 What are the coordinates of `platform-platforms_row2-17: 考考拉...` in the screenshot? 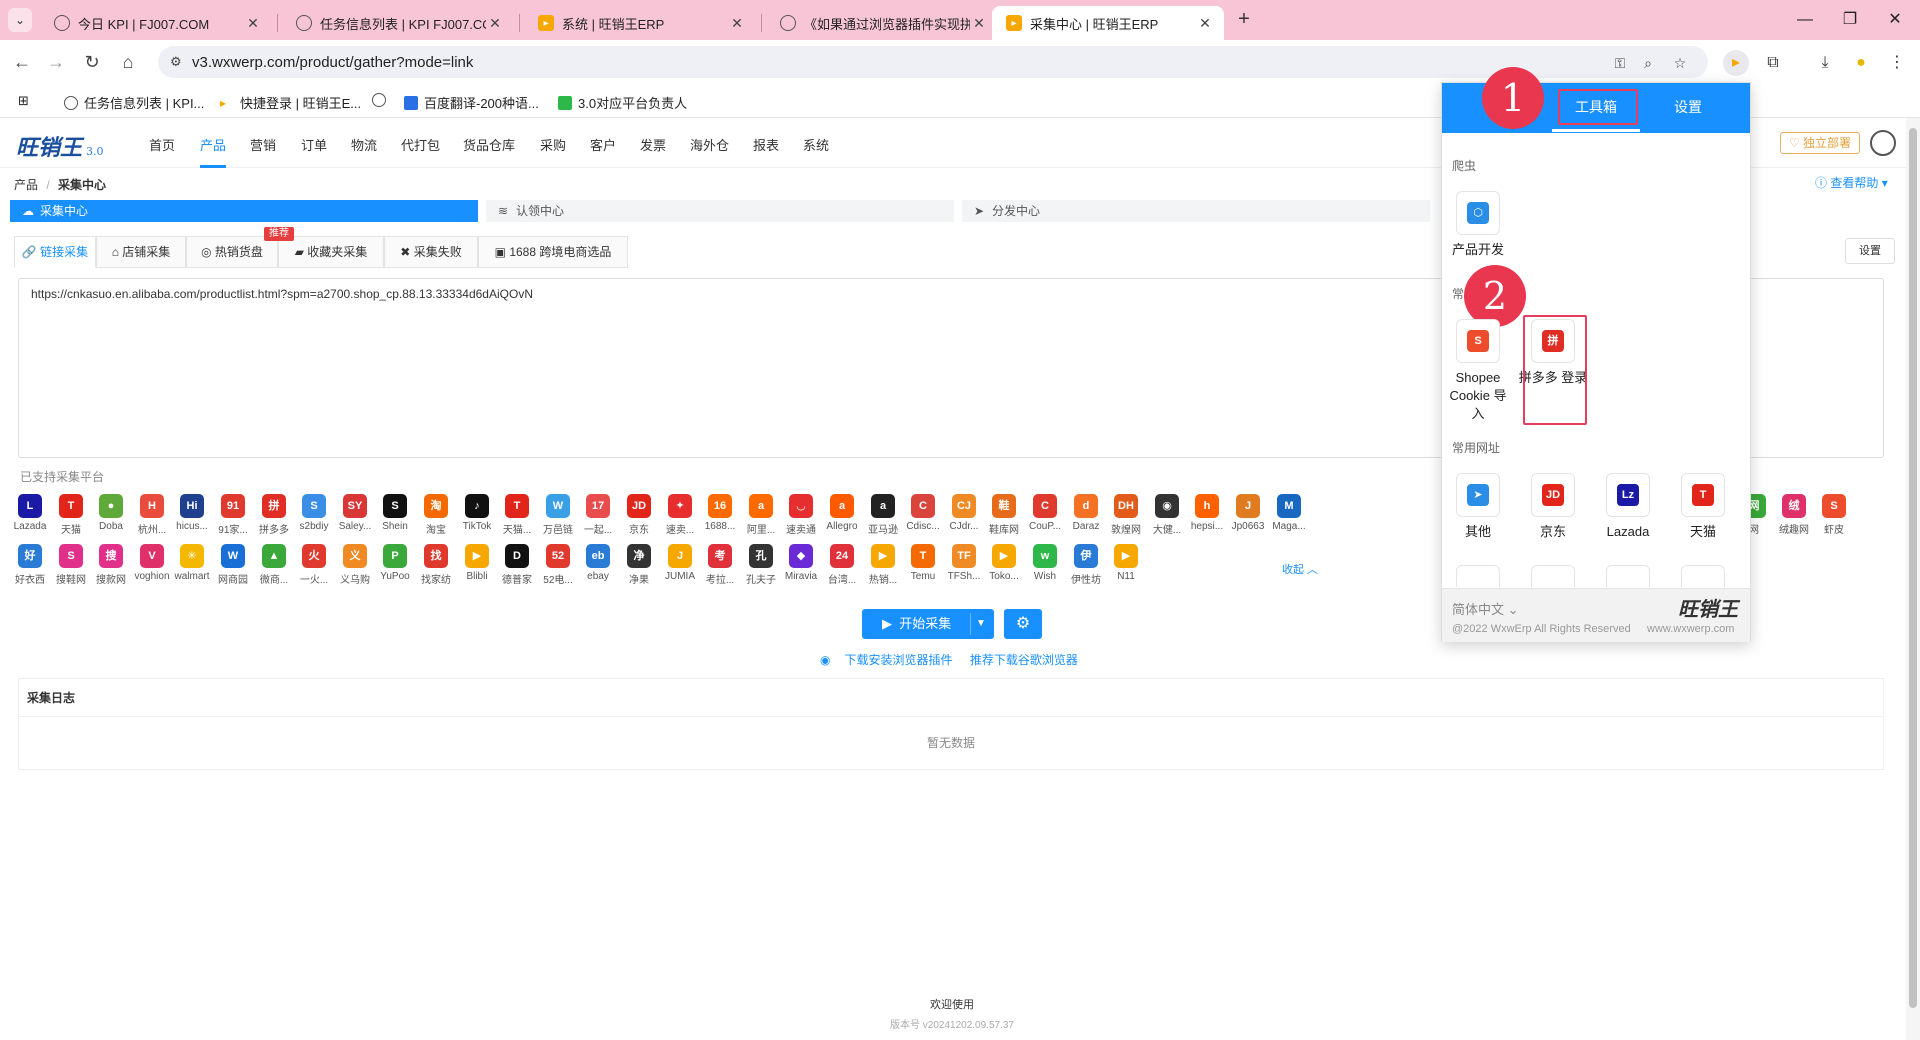 It's located at (720, 565).